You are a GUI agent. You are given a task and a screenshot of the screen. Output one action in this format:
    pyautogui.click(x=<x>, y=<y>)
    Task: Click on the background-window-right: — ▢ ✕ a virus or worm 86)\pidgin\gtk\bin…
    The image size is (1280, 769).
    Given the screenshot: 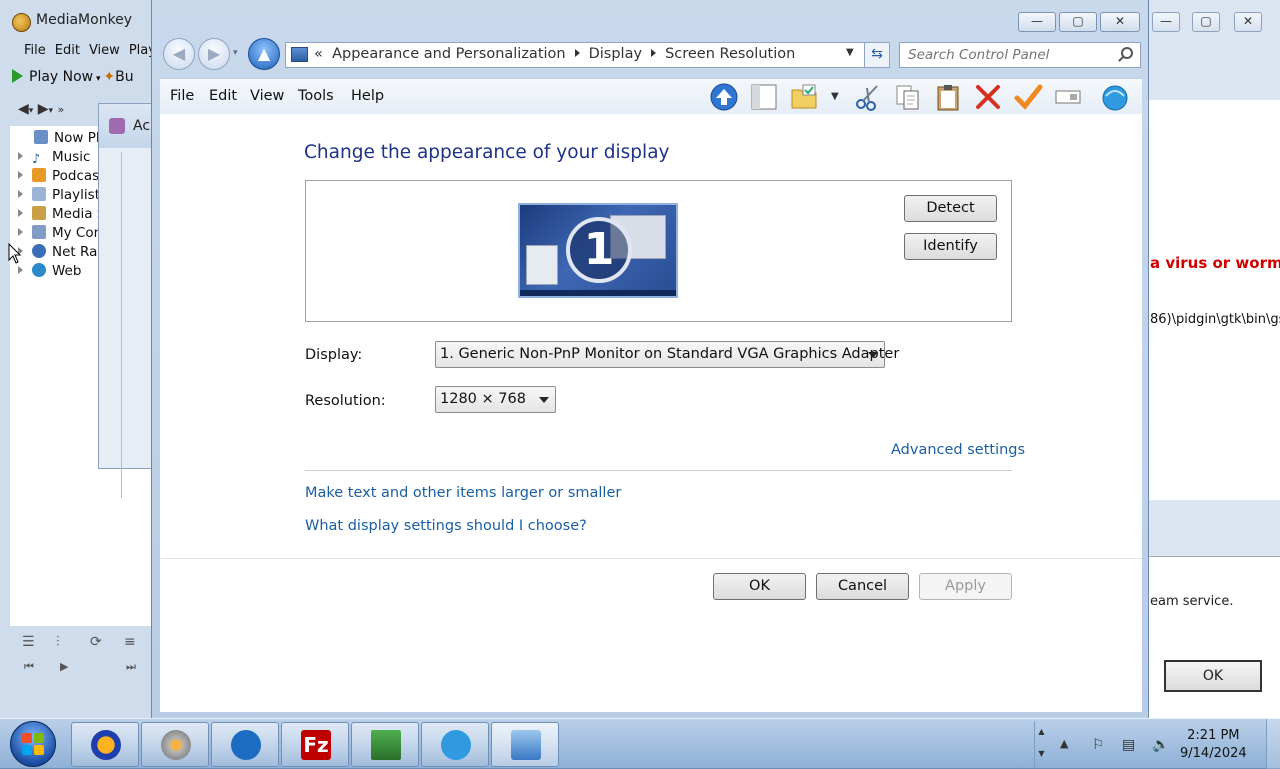 What is the action you would take?
    pyautogui.click(x=1214, y=359)
    